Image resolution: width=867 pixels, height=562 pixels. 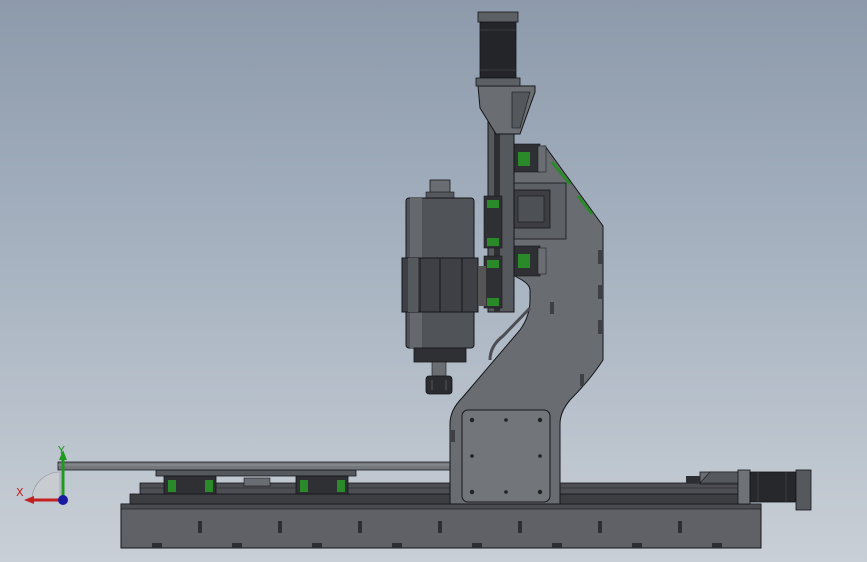 What do you see at coordinates (20, 492) in the screenshot?
I see `x-axis-label: X` at bounding box center [20, 492].